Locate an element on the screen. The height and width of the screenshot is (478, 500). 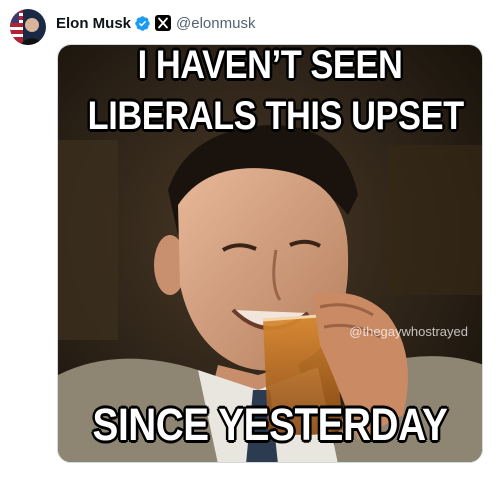
author-display-name: Elon Musk is located at coordinates (93, 23).